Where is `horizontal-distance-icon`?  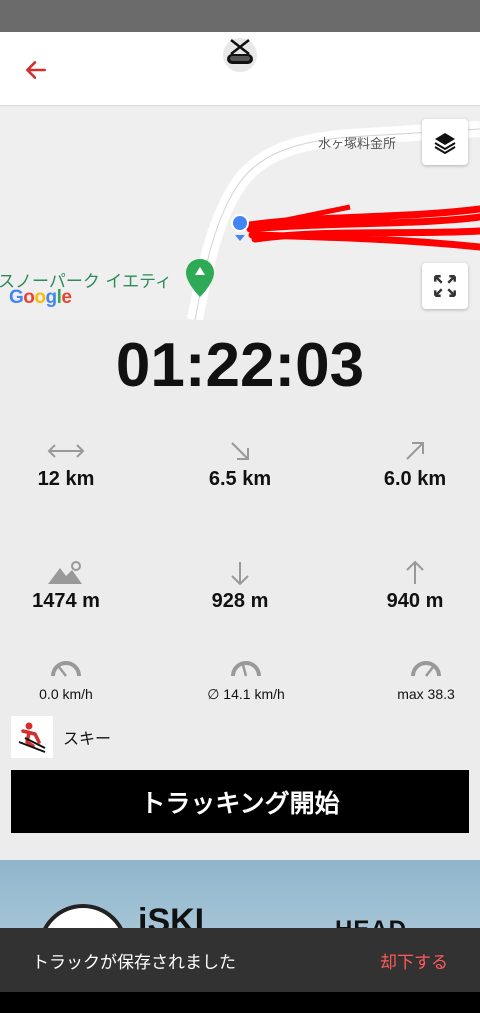 horizontal-distance-icon is located at coordinates (66, 451).